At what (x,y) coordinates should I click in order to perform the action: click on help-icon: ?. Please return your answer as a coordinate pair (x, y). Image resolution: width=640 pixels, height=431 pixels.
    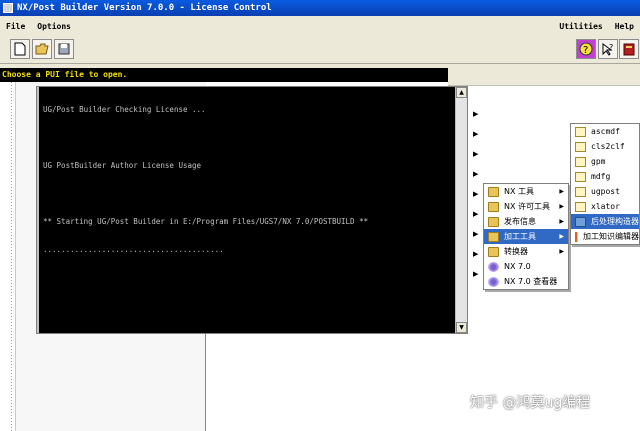
    Looking at the image, I should click on (586, 49).